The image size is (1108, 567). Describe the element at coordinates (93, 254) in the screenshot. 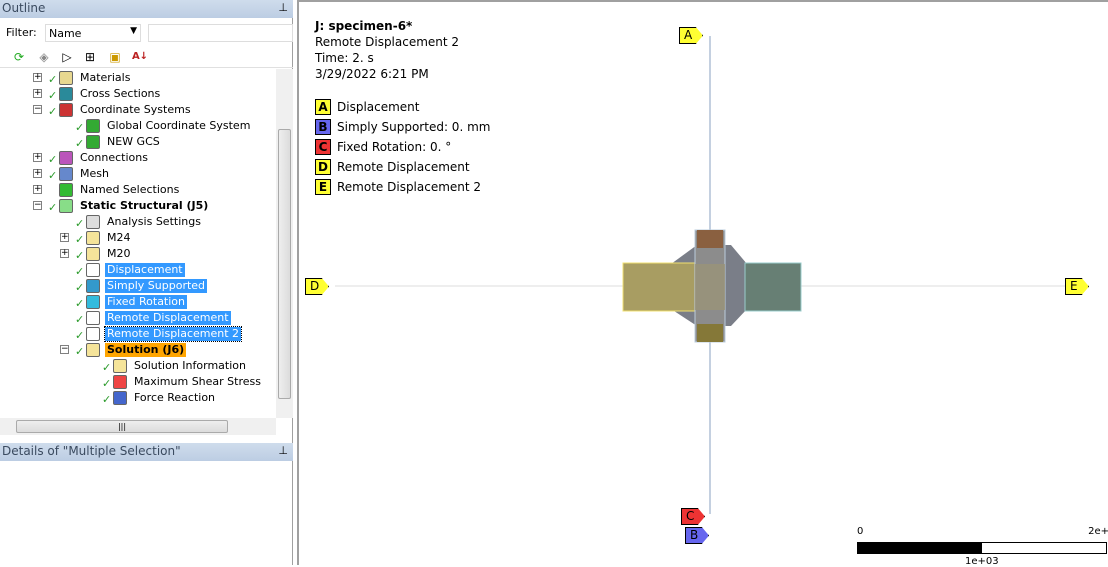

I see `folder-icon` at that location.